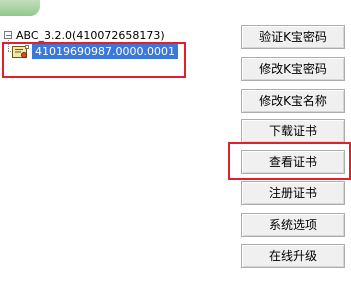 The image size is (351, 281). Describe the element at coordinates (293, 101) in the screenshot. I see `rename-kbao-button: 修改K宝名称` at that location.